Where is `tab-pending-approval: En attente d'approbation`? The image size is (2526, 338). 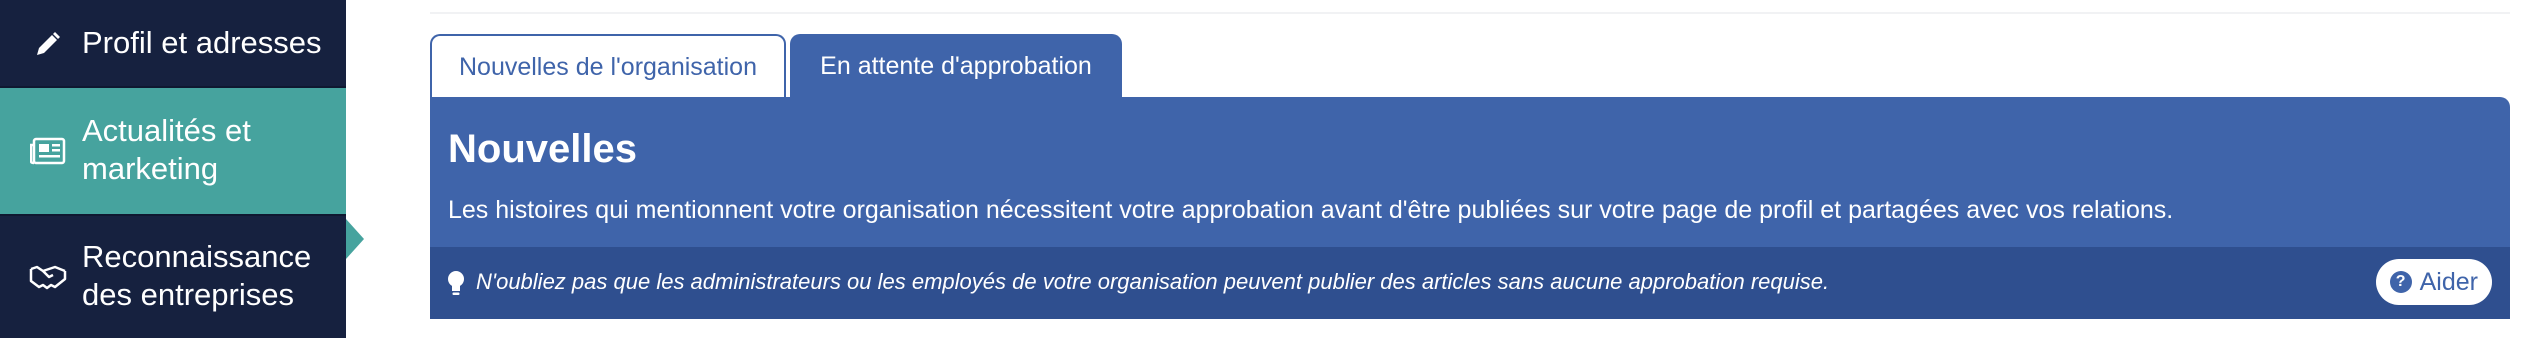 tab-pending-approval: En attente d'approbation is located at coordinates (956, 66).